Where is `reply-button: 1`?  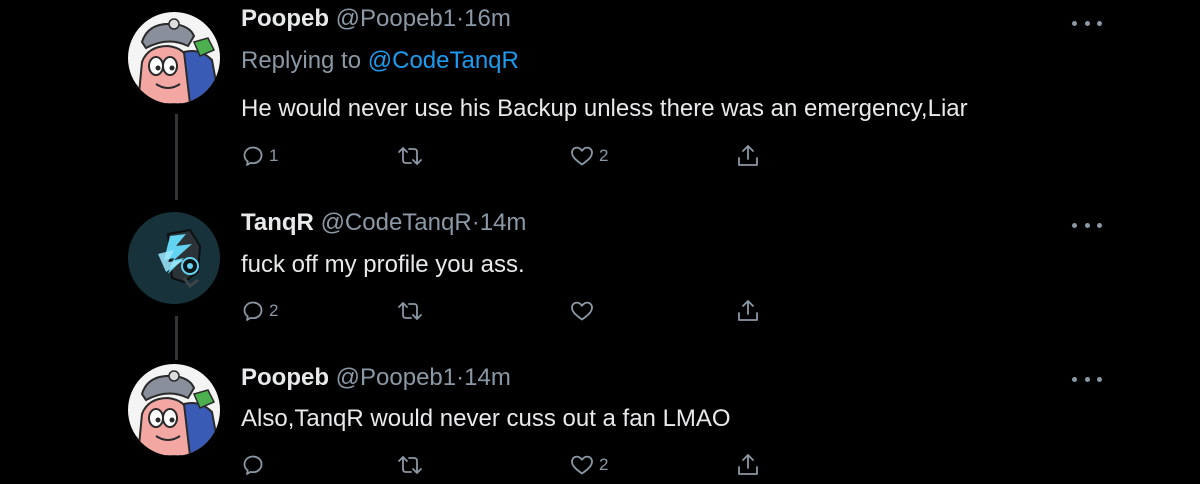
reply-button: 1 is located at coordinates (259, 156).